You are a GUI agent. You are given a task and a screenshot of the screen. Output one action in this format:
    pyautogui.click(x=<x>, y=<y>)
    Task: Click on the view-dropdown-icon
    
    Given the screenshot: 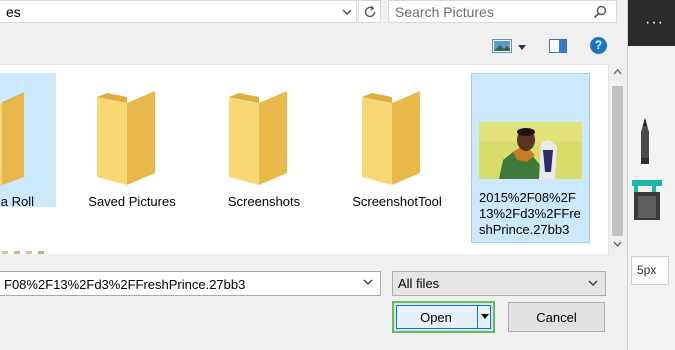 What is the action you would take?
    pyautogui.click(x=522, y=47)
    